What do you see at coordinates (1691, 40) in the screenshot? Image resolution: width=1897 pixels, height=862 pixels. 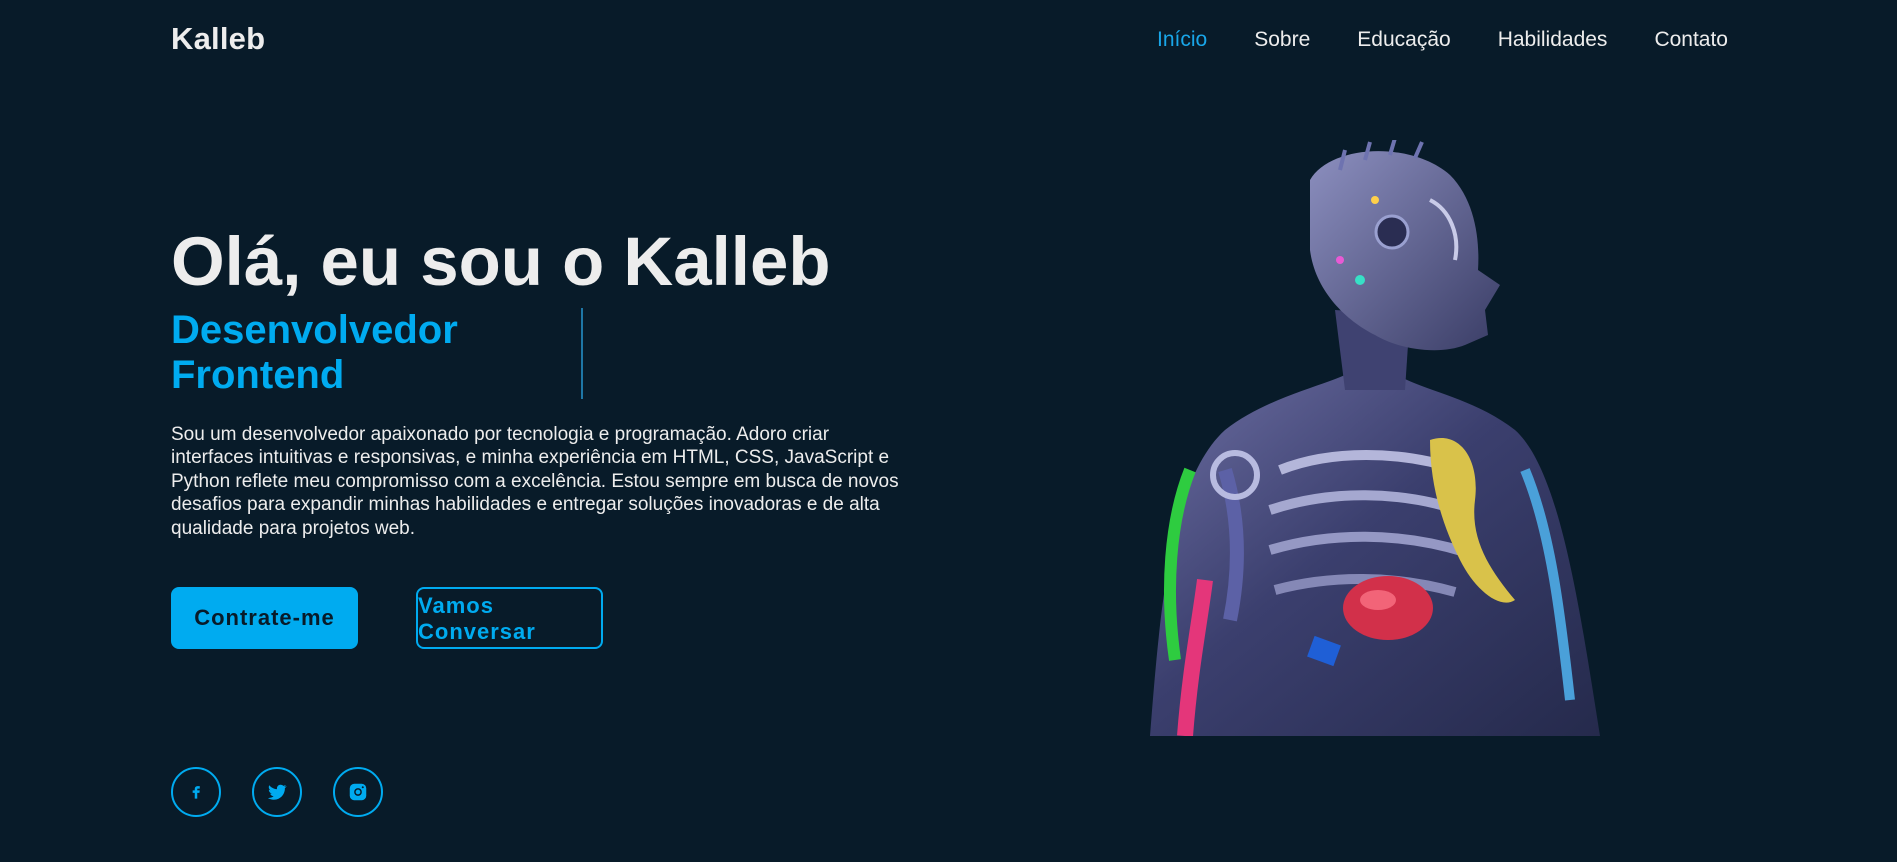 I see `nav-link-contato: Contato` at bounding box center [1691, 40].